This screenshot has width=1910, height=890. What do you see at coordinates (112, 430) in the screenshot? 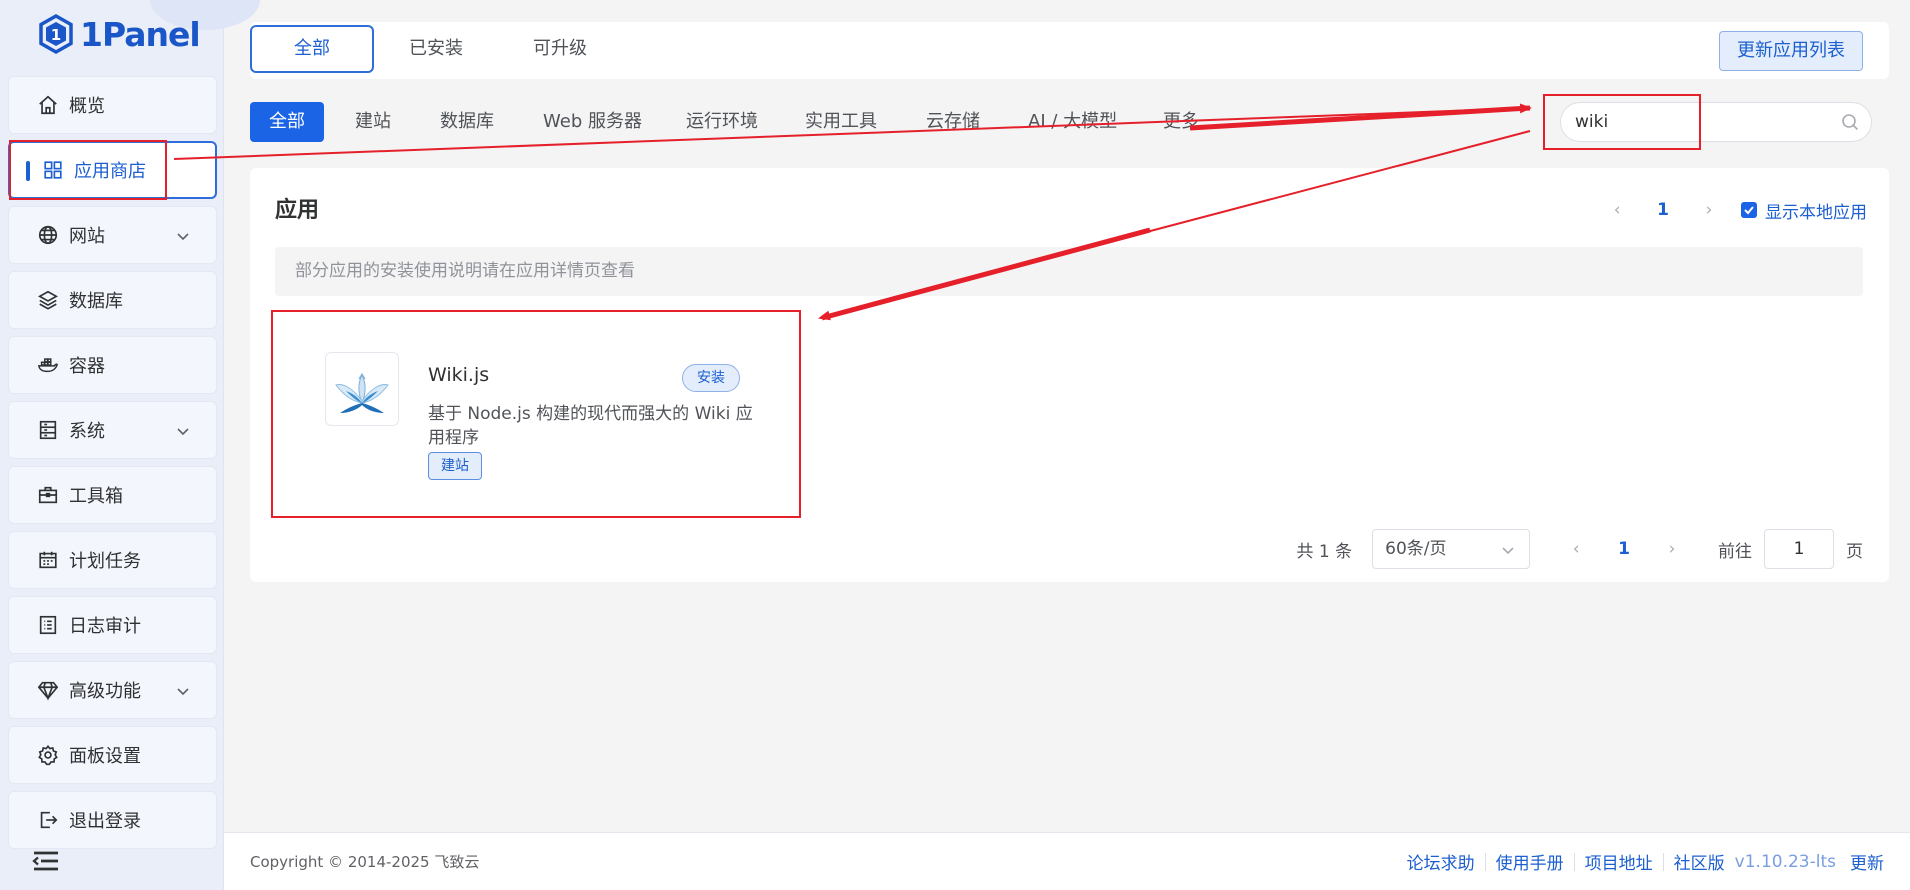
I see `sidebar-item-system: 系统` at bounding box center [112, 430].